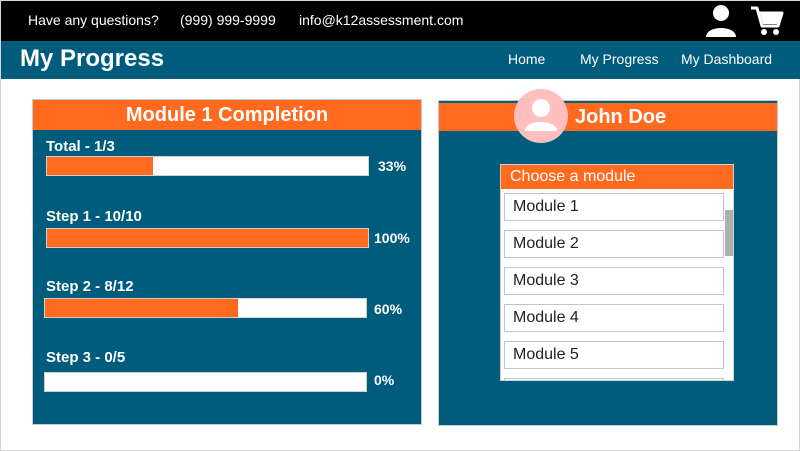  What do you see at coordinates (767, 23) in the screenshot?
I see `cart-icon` at bounding box center [767, 23].